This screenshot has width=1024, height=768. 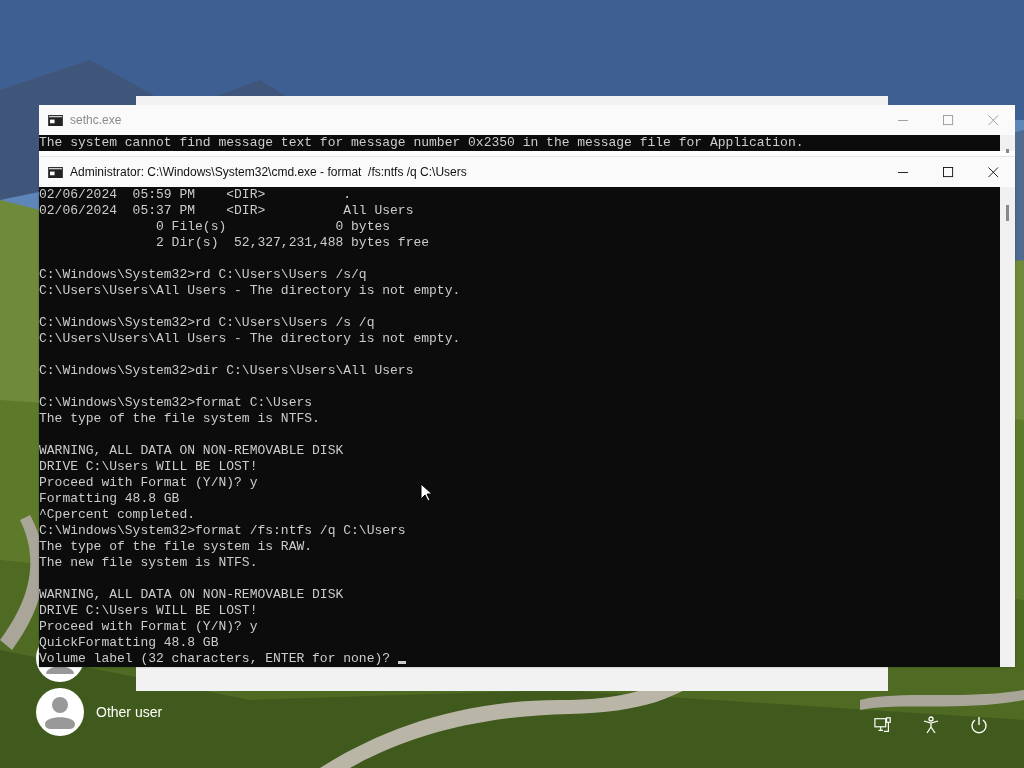 I want to click on console-line: Volume label (32 characters, ENTER for none)?, so click(x=215, y=658).